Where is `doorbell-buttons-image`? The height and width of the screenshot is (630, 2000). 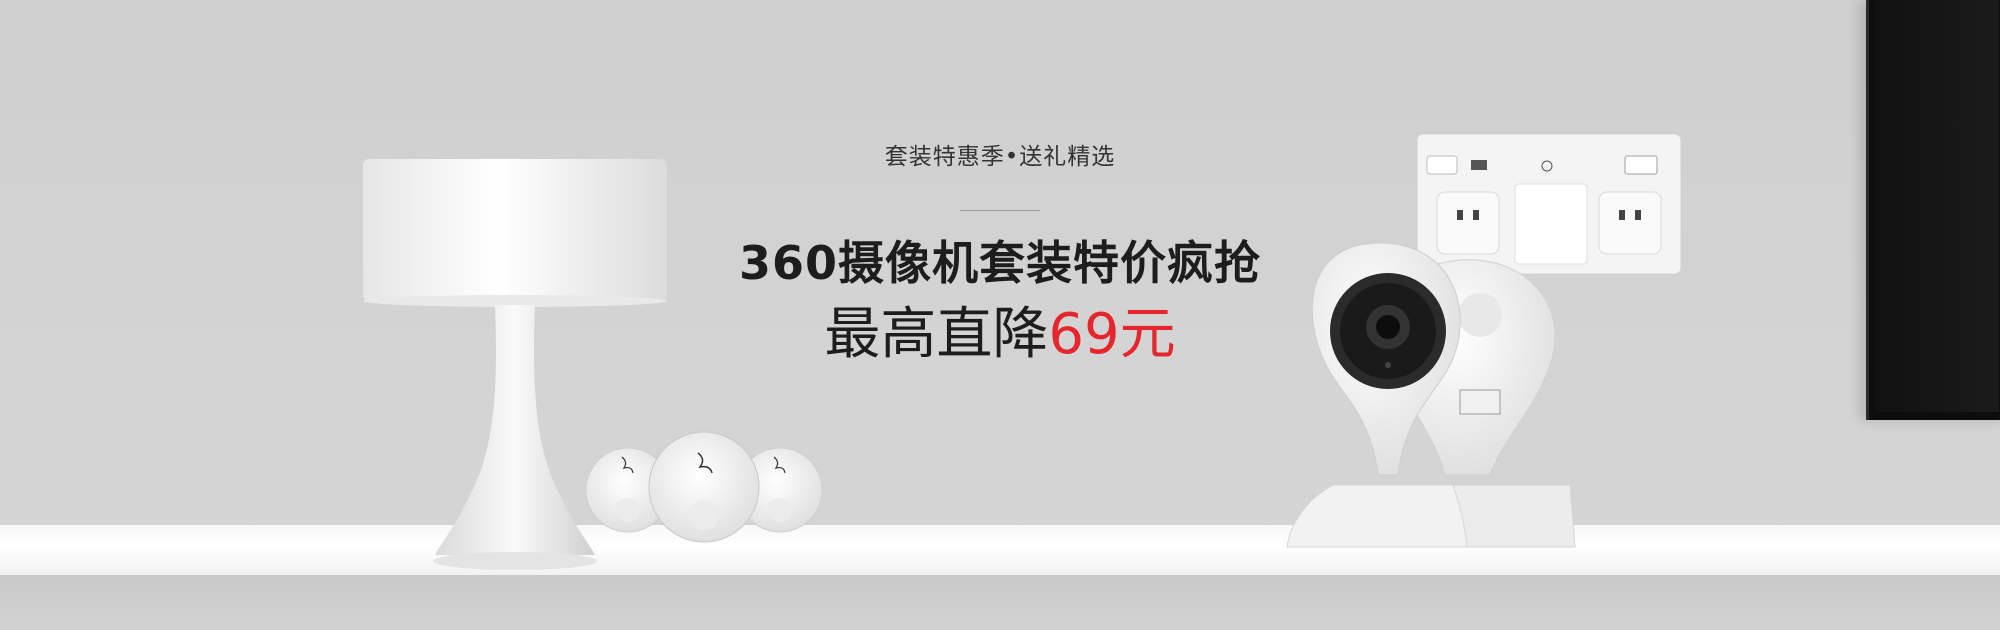 doorbell-buttons-image is located at coordinates (704, 487).